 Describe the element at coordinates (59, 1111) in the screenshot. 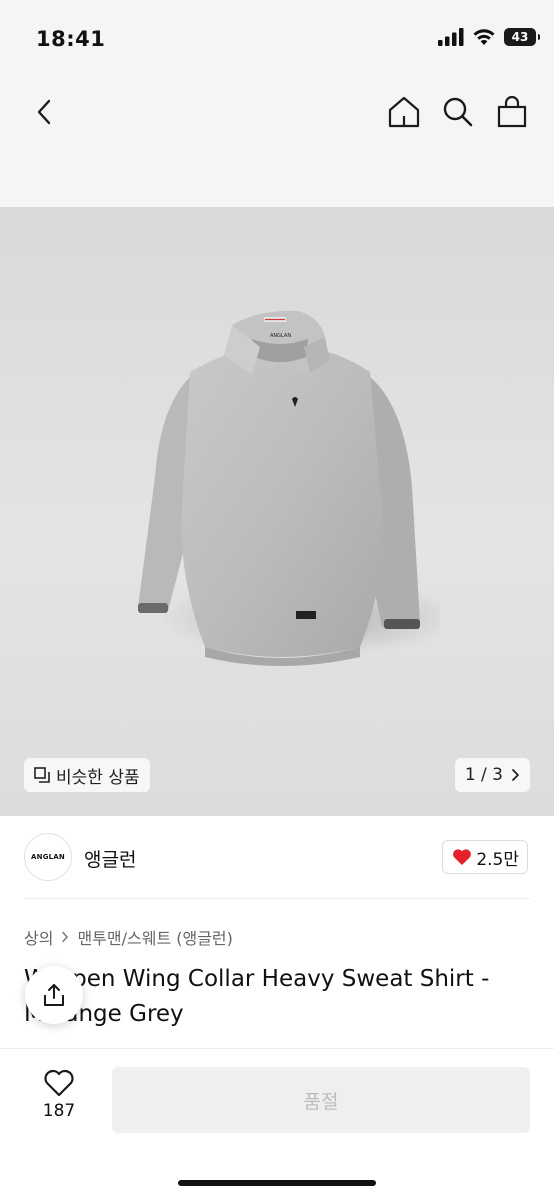

I see `wishlist-count: 187` at that location.